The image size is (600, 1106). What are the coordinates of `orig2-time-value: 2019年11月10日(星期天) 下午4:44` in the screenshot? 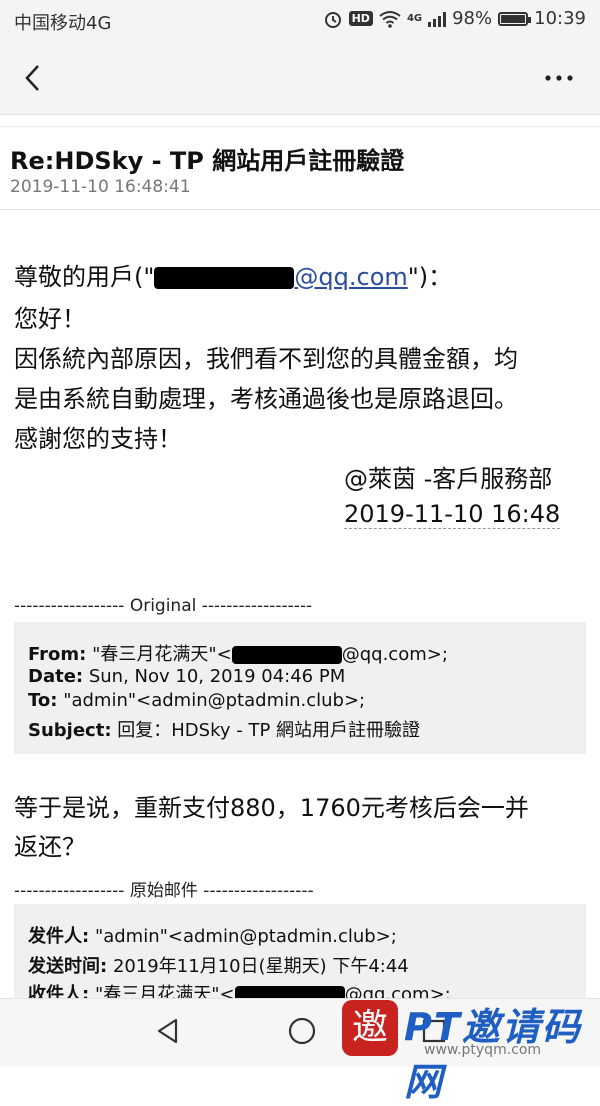 It's located at (260, 966).